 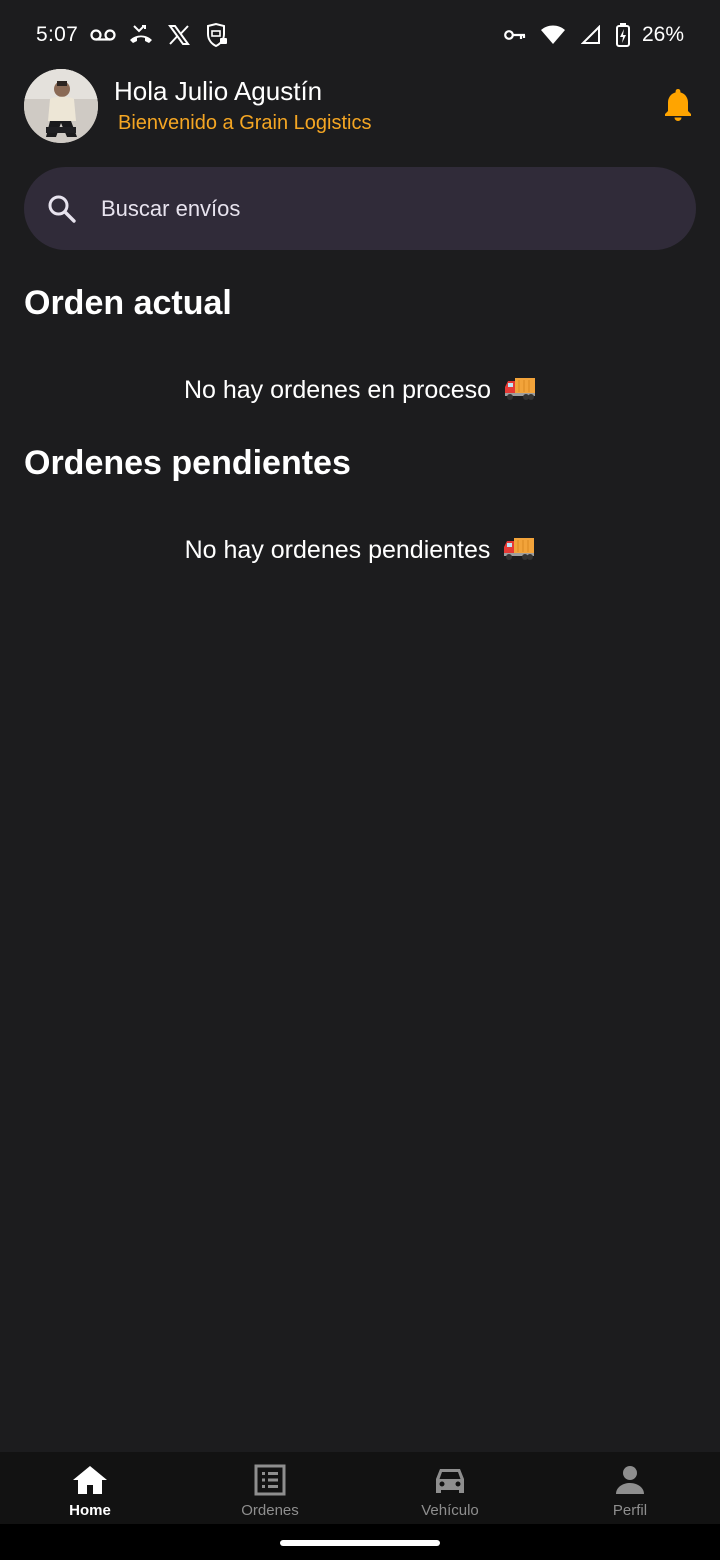 I want to click on gesture-bar, so click(x=360, y=1542).